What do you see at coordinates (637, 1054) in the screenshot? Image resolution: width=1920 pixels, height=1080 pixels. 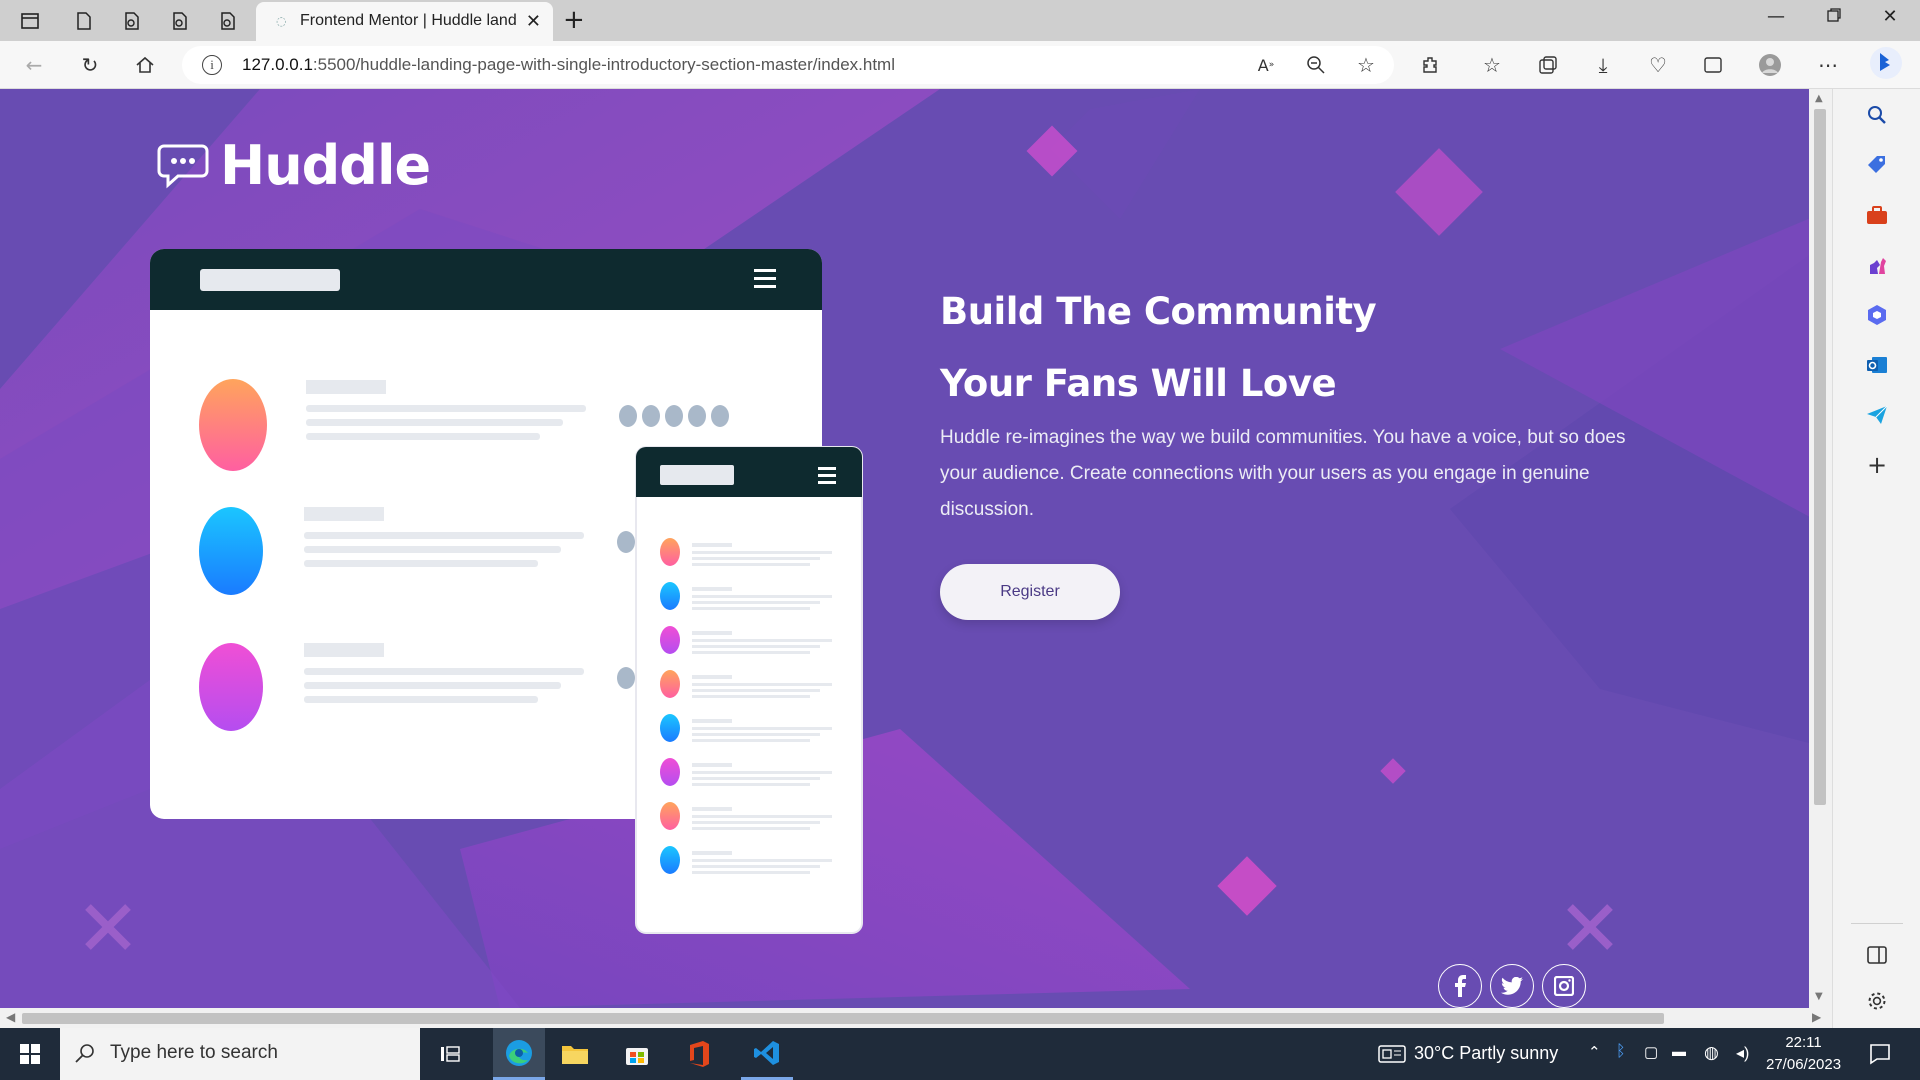 I see `microsoft-store-app-icon` at bounding box center [637, 1054].